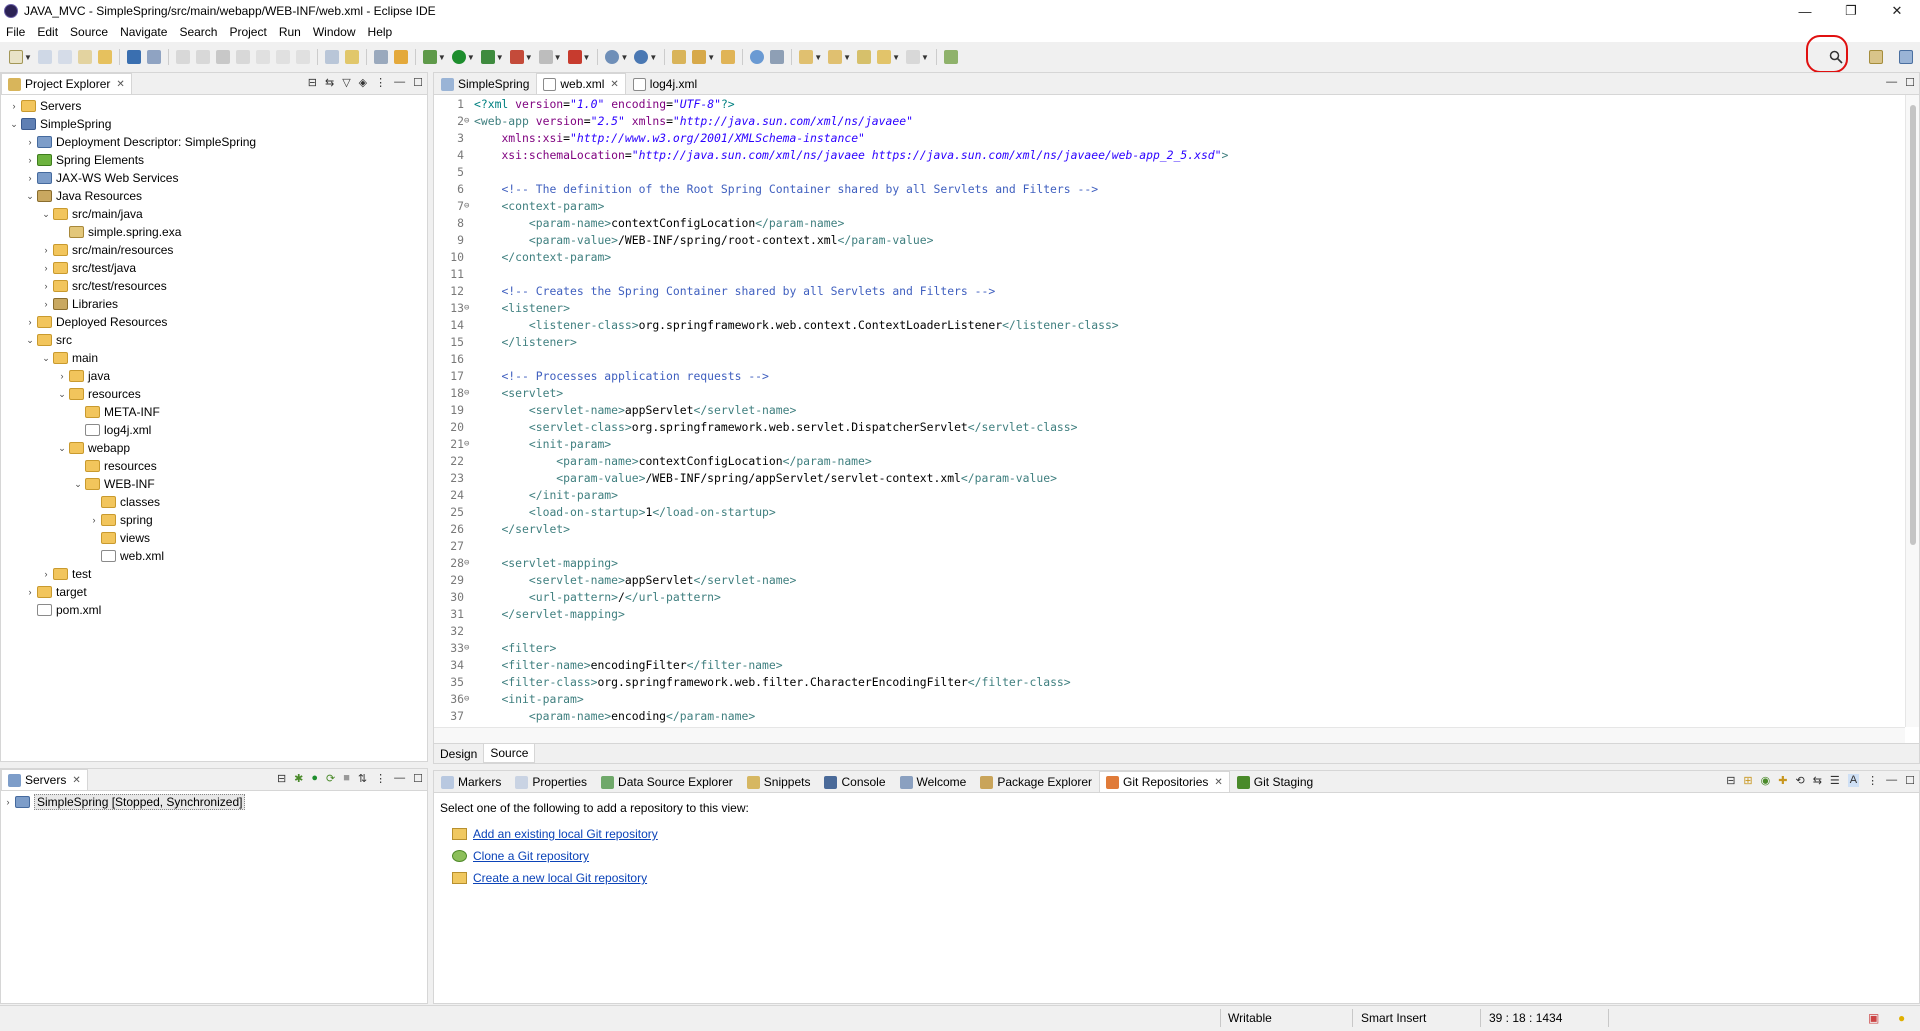 The image size is (1920, 1031). I want to click on open-perspective-icon, so click(1876, 57).